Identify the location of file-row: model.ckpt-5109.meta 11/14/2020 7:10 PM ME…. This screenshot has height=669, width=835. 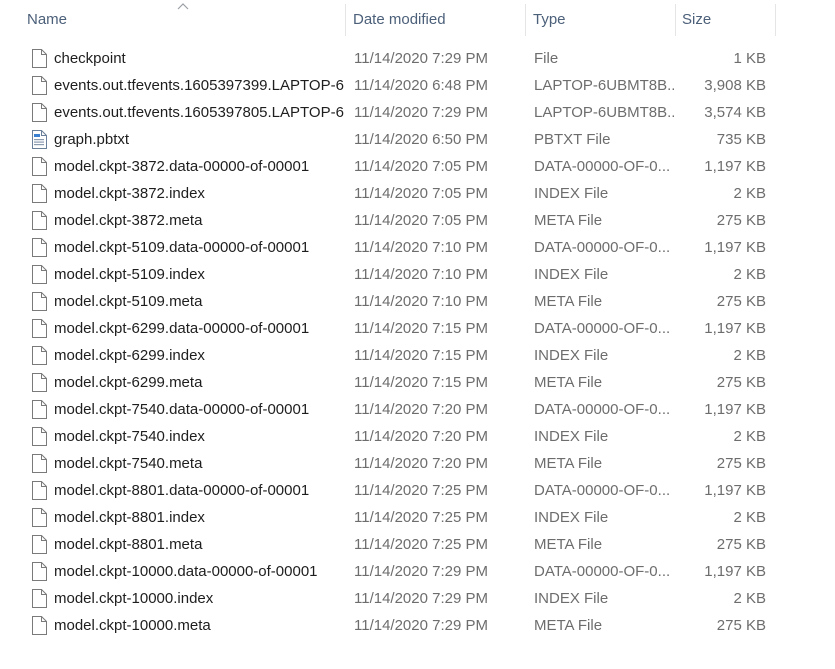
(388, 301).